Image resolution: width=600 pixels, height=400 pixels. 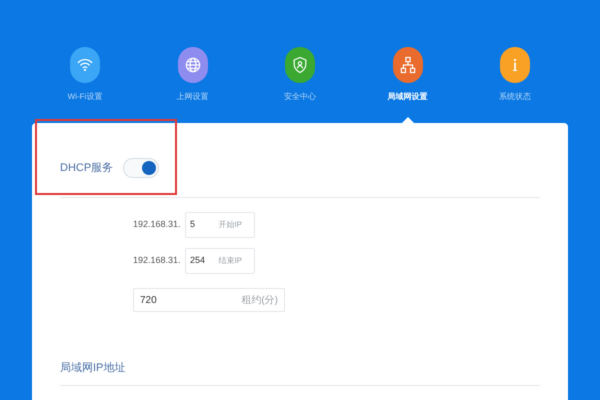 What do you see at coordinates (141, 168) in the screenshot?
I see `dhcp-toggle` at bounding box center [141, 168].